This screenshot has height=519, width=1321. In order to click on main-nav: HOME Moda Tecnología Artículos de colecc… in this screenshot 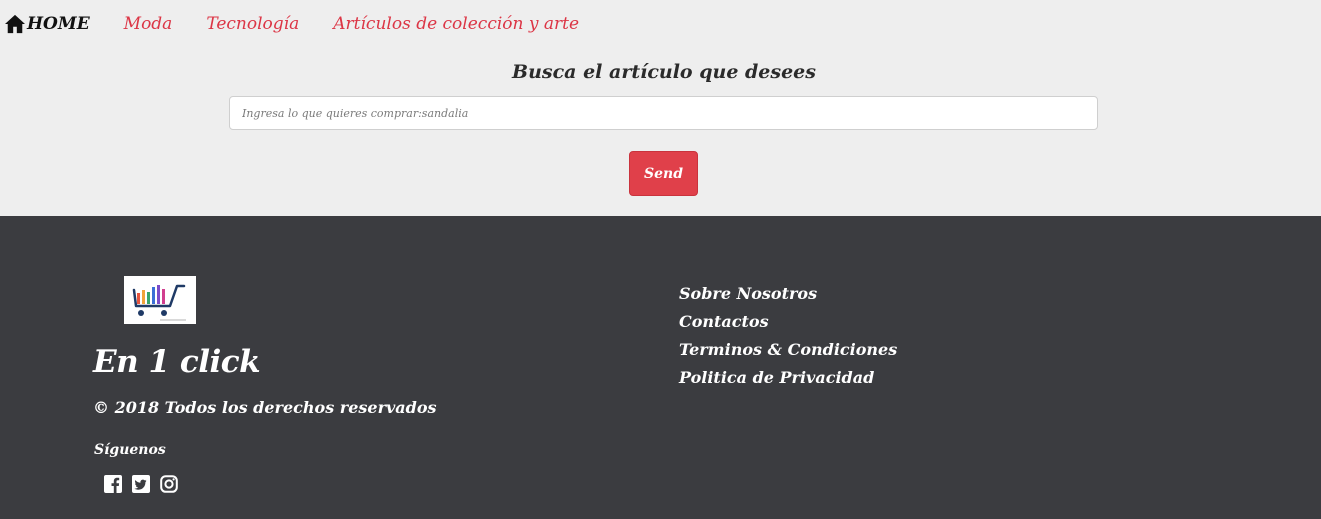, I will do `click(291, 24)`.